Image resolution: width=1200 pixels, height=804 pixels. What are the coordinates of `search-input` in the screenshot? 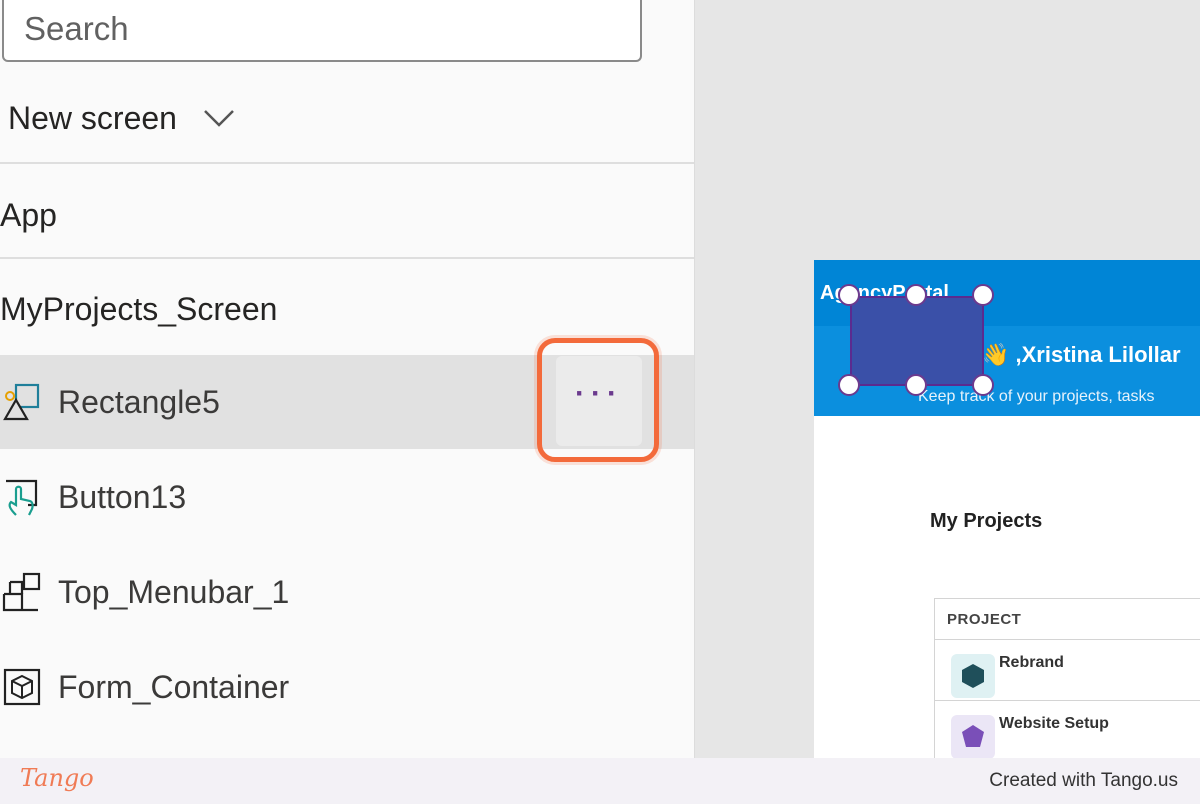 It's located at (322, 31).